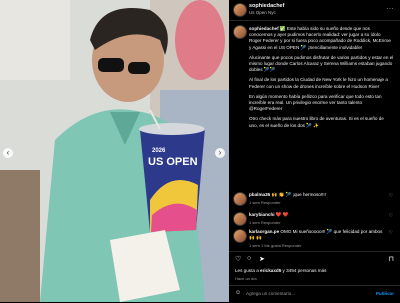 The image size is (400, 303). I want to click on comment-icon: ○, so click(249, 258).